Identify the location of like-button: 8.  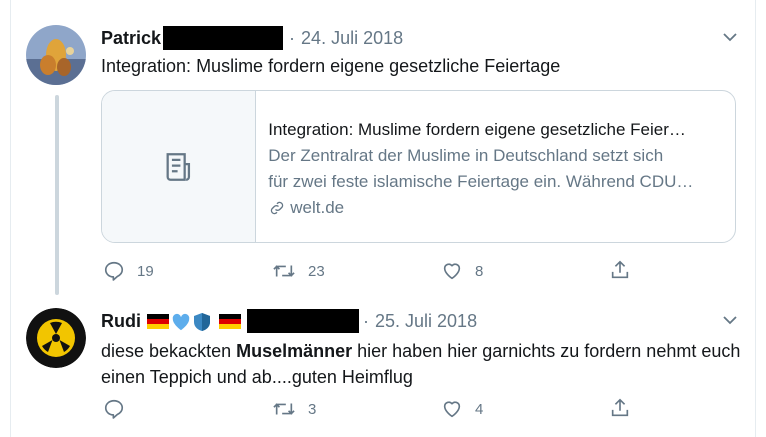
(462, 271).